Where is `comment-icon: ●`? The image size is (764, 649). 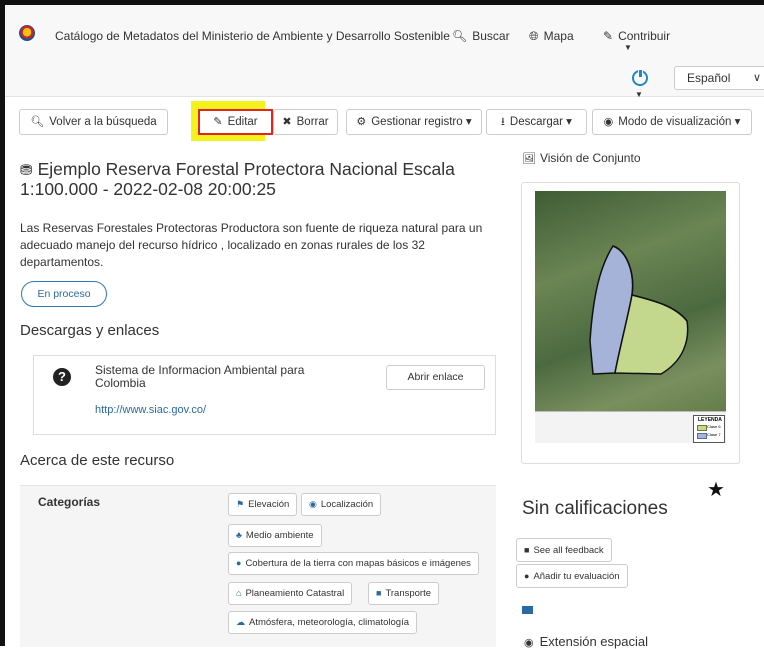
comment-icon: ● is located at coordinates (527, 576).